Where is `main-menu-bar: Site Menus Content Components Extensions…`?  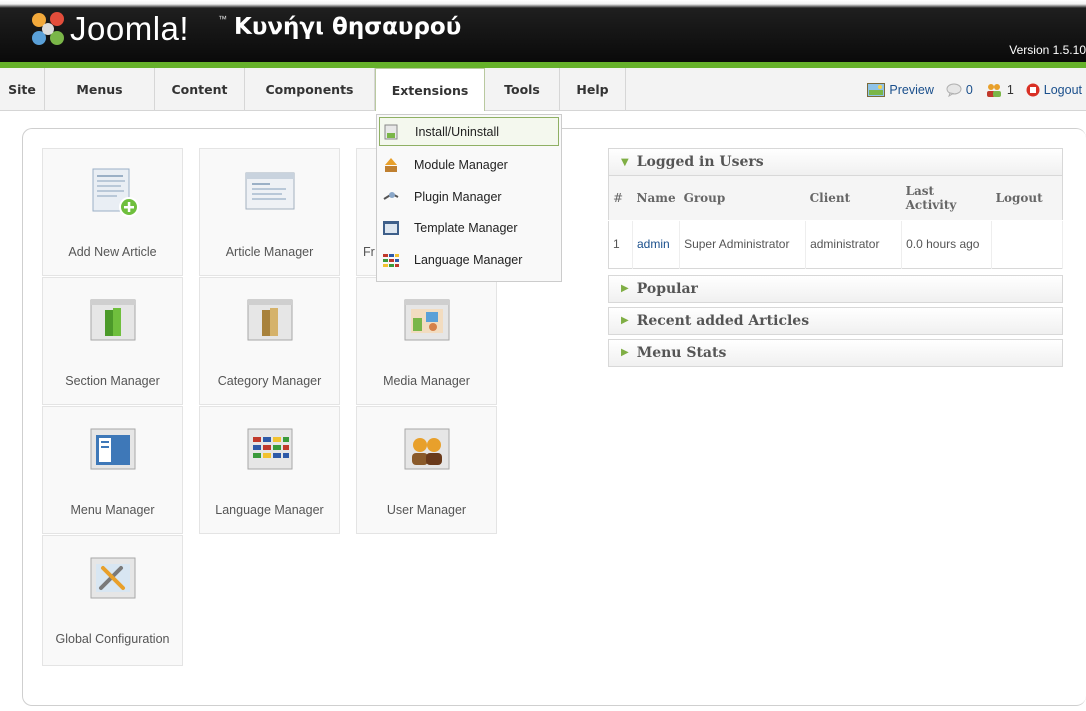
main-menu-bar: Site Menus Content Components Extensions… is located at coordinates (543, 89).